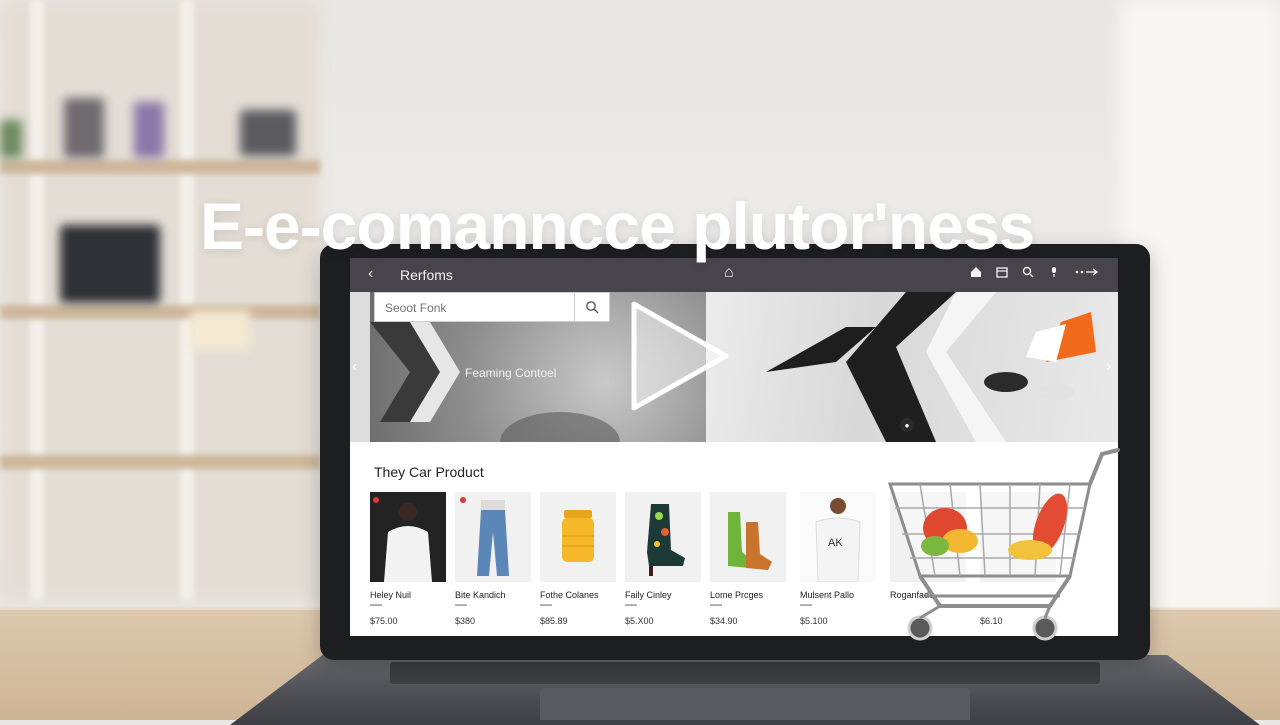 Image resolution: width=1280 pixels, height=725 pixels. I want to click on section-title: They Car Product, so click(429, 472).